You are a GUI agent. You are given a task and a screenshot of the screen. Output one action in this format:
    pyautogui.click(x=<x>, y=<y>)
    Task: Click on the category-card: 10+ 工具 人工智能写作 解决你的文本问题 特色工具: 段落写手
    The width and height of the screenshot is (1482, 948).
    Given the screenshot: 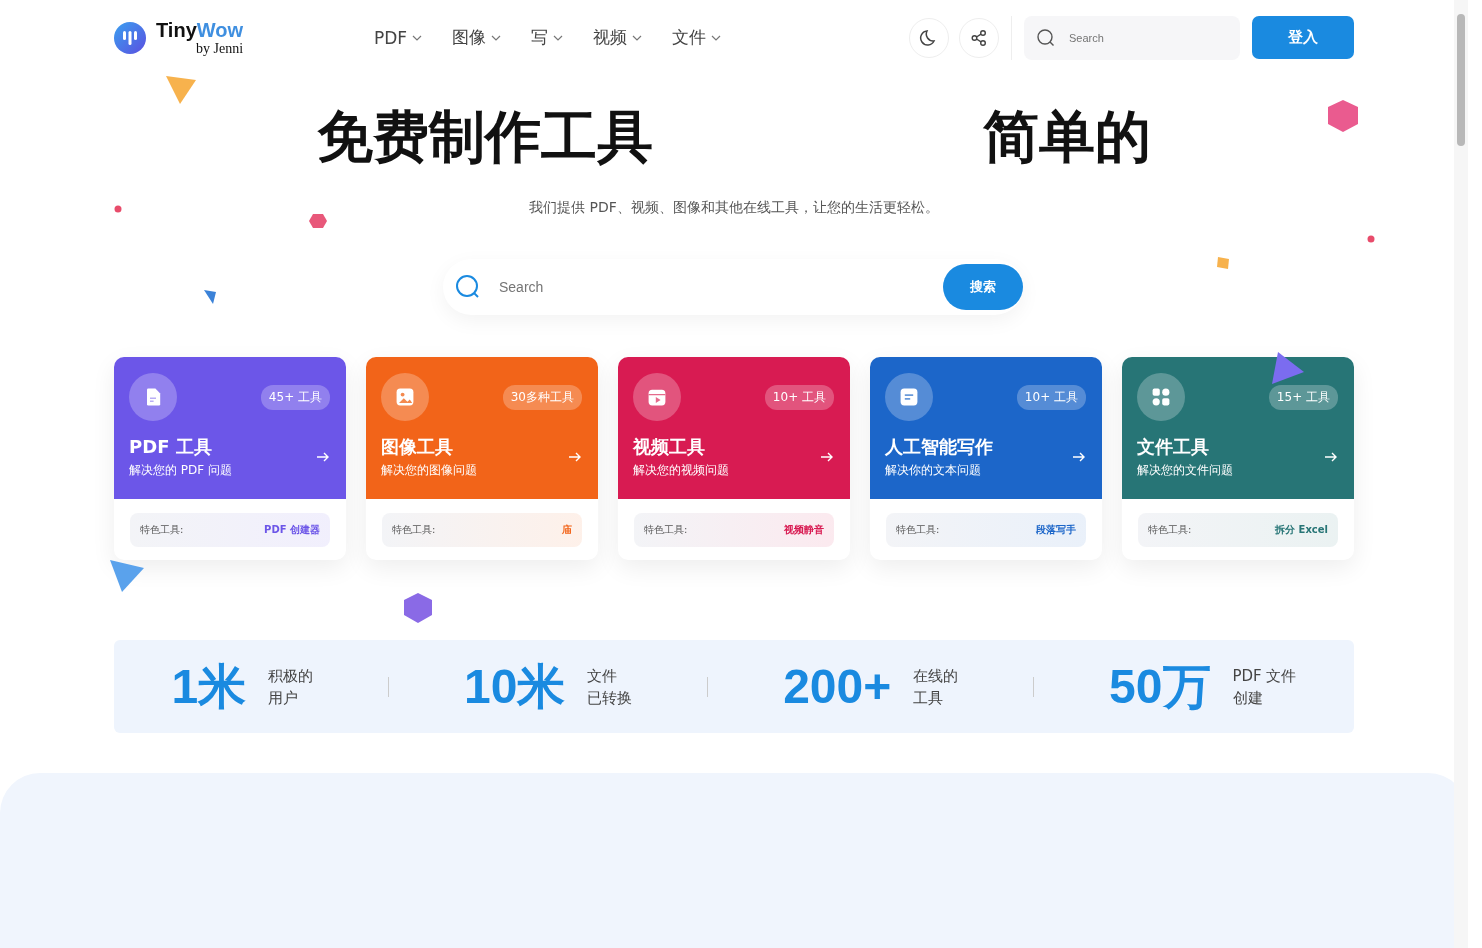 What is the action you would take?
    pyautogui.click(x=986, y=458)
    